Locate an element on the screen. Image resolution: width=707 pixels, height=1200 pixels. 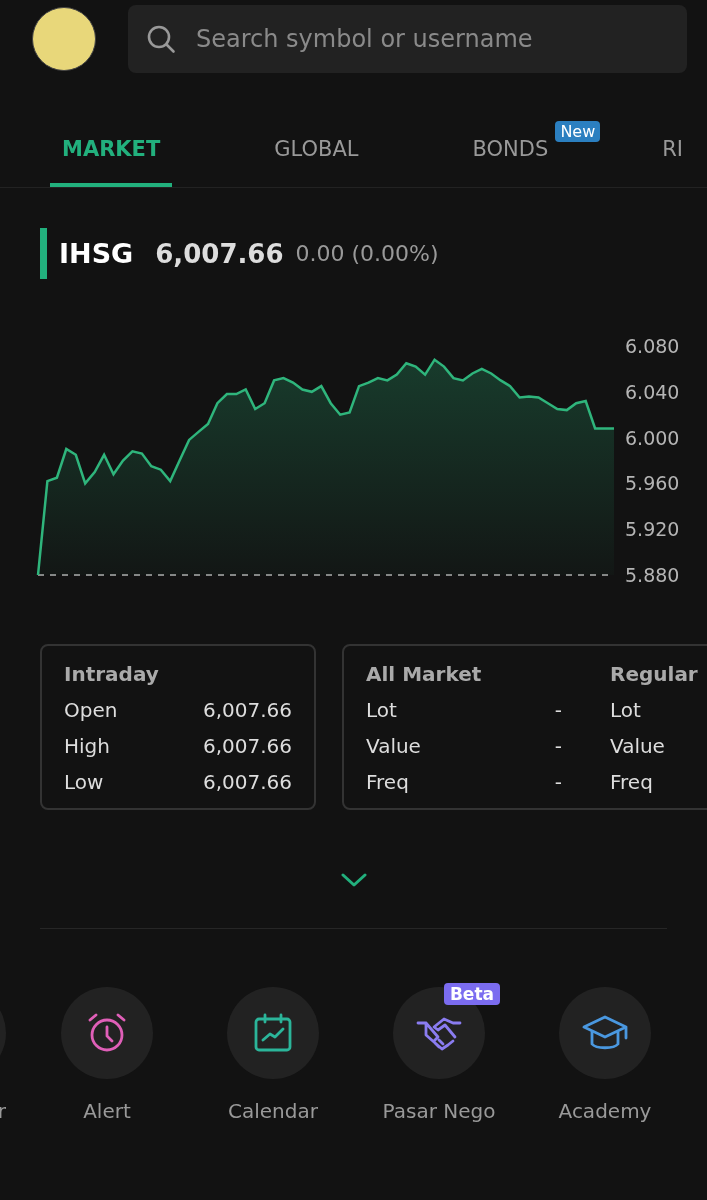
beta-badge: Beta is located at coordinates (471, 994).